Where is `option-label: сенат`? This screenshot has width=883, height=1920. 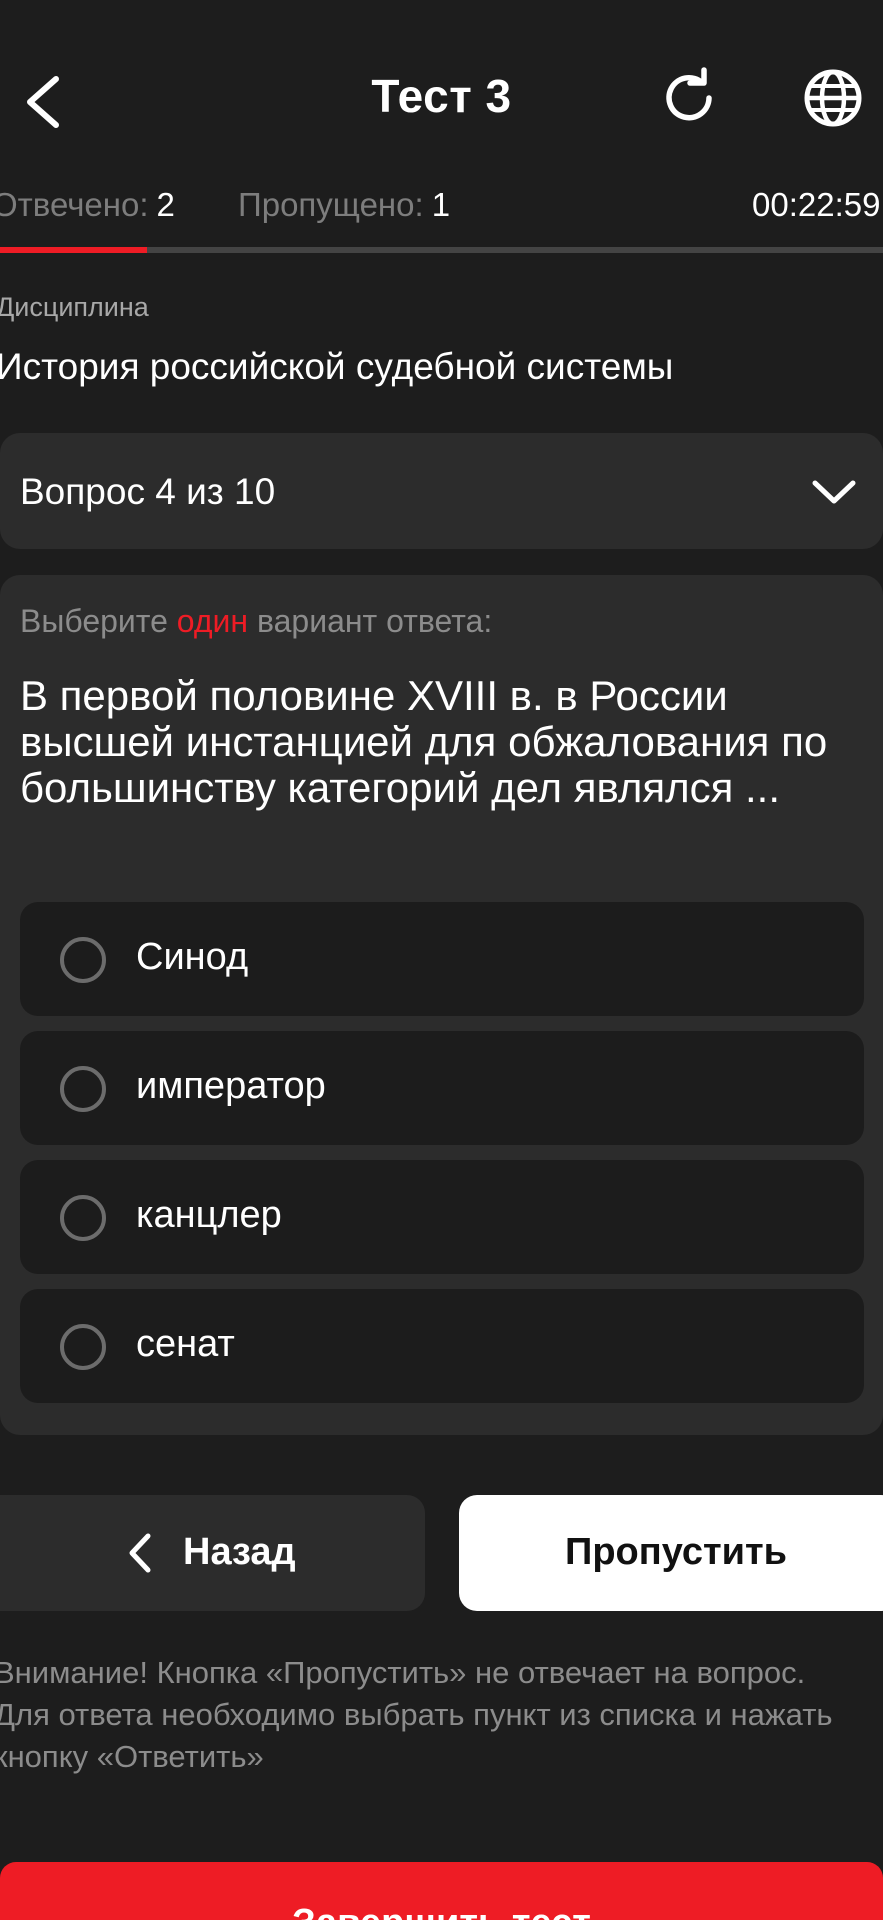 option-label: сенат is located at coordinates (185, 1344).